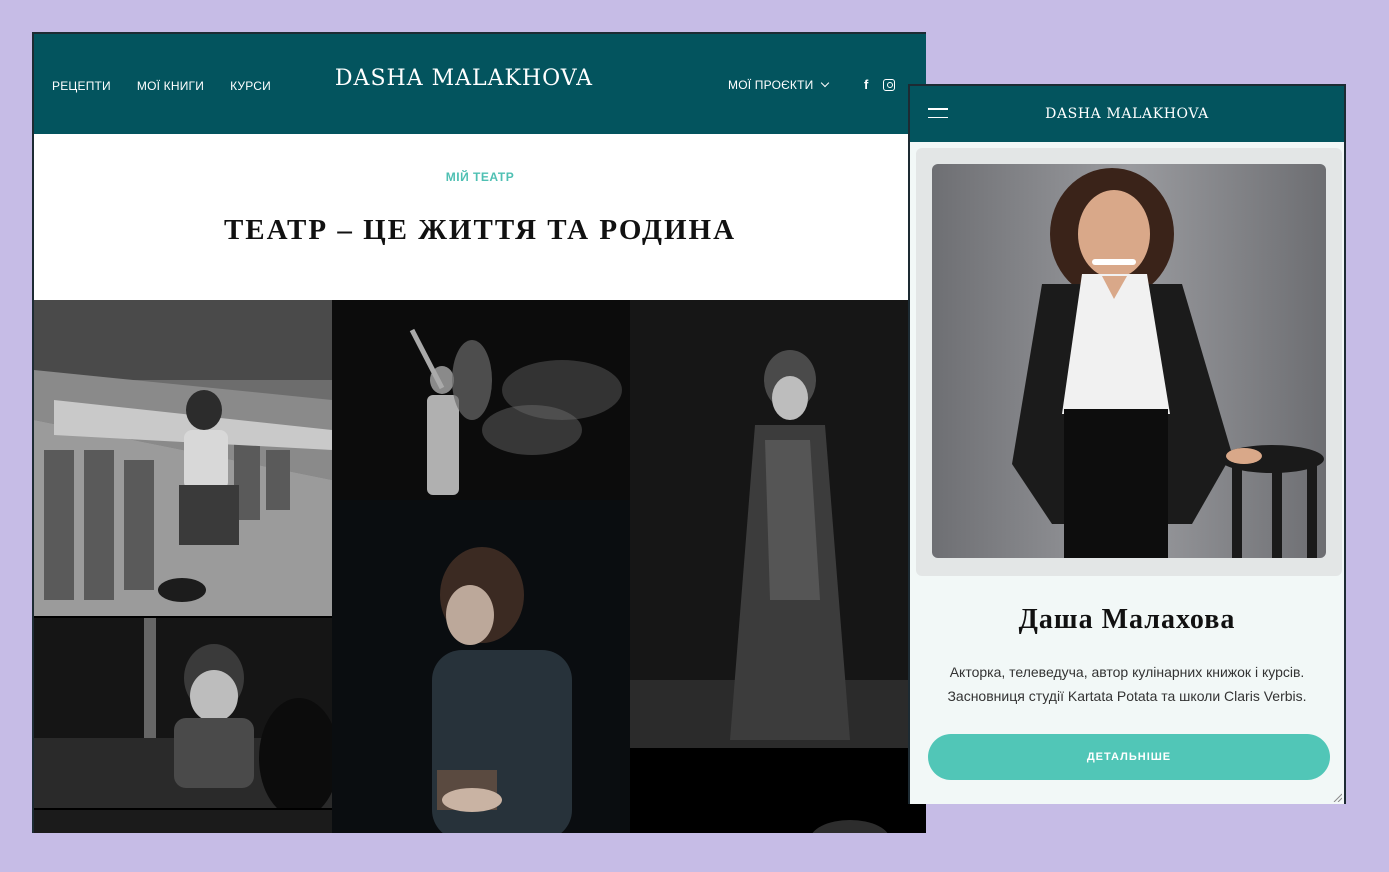 The image size is (1389, 872). What do you see at coordinates (183, 821) in the screenshot?
I see `gallery-photo-stage-bottom` at bounding box center [183, 821].